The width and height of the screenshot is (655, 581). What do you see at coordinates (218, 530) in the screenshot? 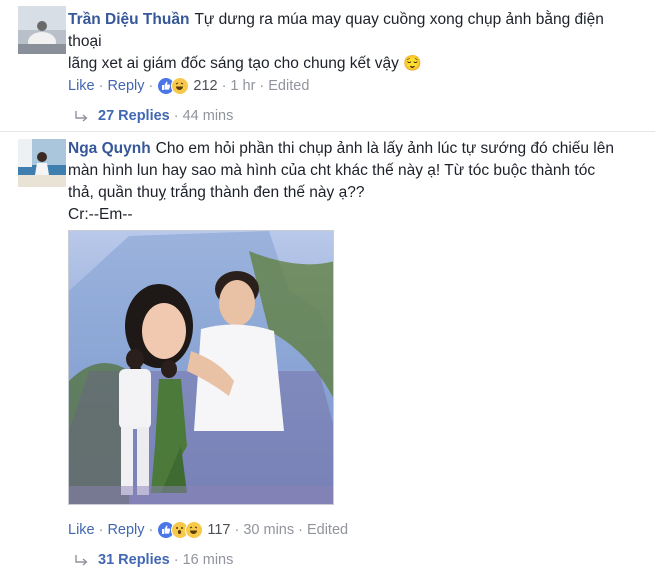
I see `reaction-count: 117` at bounding box center [218, 530].